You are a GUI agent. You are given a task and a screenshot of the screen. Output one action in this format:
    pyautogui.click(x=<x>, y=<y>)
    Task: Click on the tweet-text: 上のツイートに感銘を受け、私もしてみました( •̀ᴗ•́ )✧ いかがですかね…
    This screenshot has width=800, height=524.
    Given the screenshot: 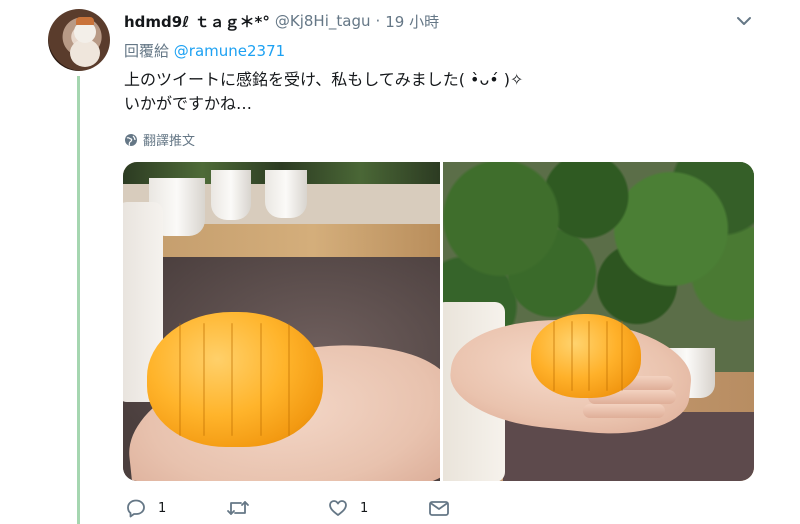 What is the action you would take?
    pyautogui.click(x=323, y=92)
    